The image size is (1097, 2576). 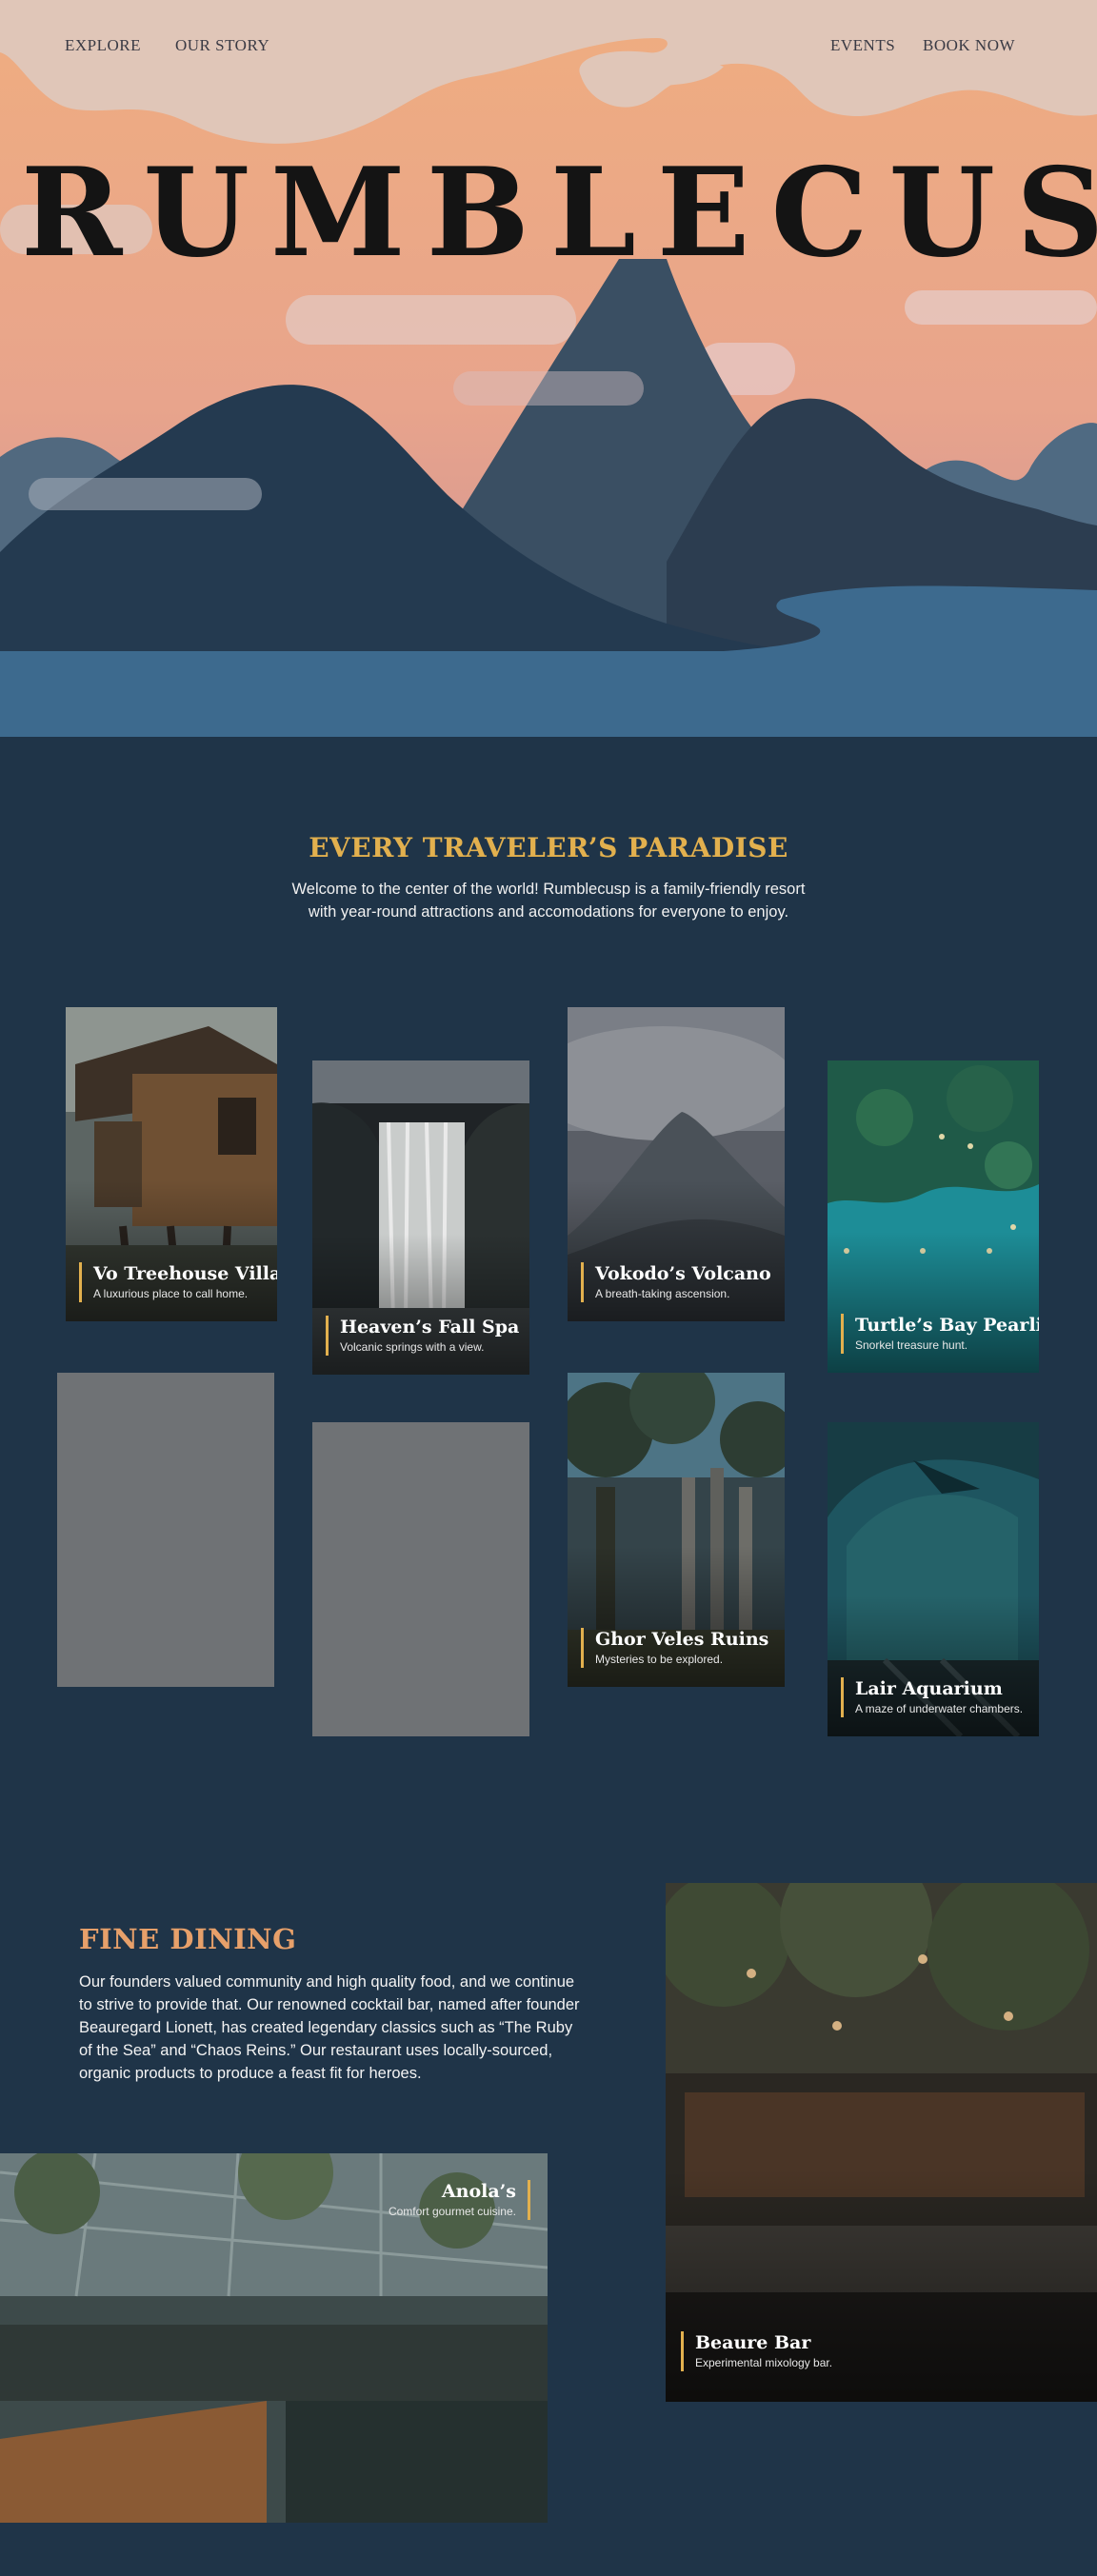 I want to click on card-subtitle: Experimental mixology bar., so click(x=764, y=2362).